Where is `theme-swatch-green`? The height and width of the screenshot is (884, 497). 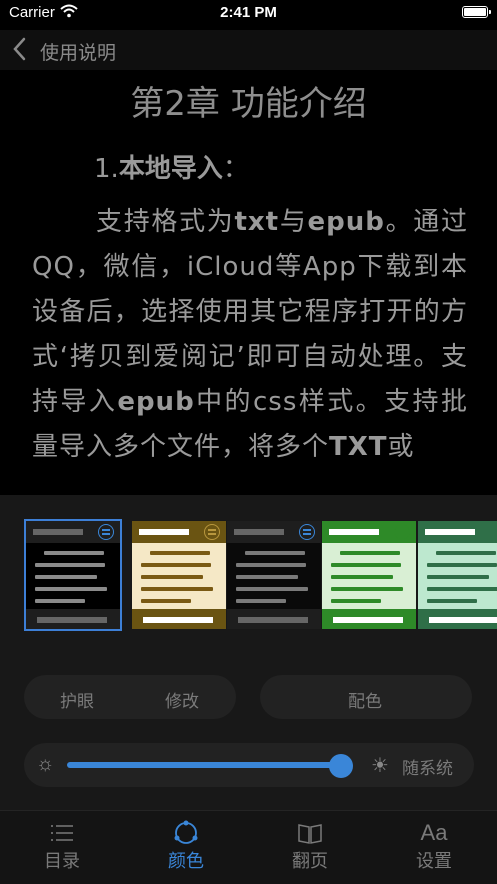
theme-swatch-green is located at coordinates (369, 575).